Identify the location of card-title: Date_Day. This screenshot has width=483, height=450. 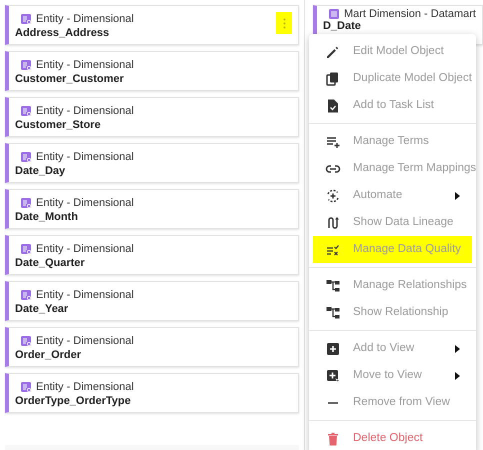
(40, 171).